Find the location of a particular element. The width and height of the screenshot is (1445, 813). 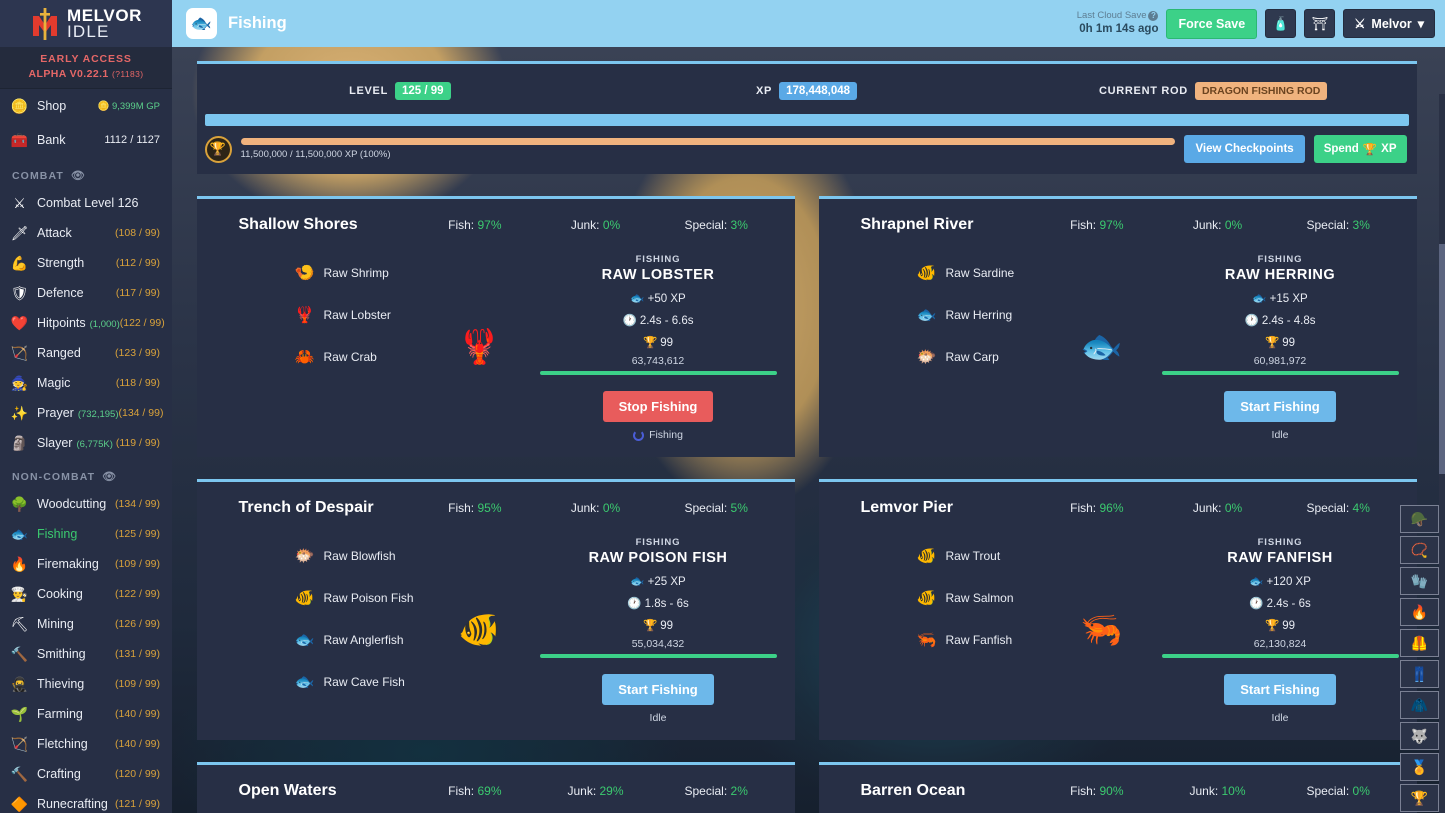

rod-key: CURRENT ROD is located at coordinates (1143, 91).